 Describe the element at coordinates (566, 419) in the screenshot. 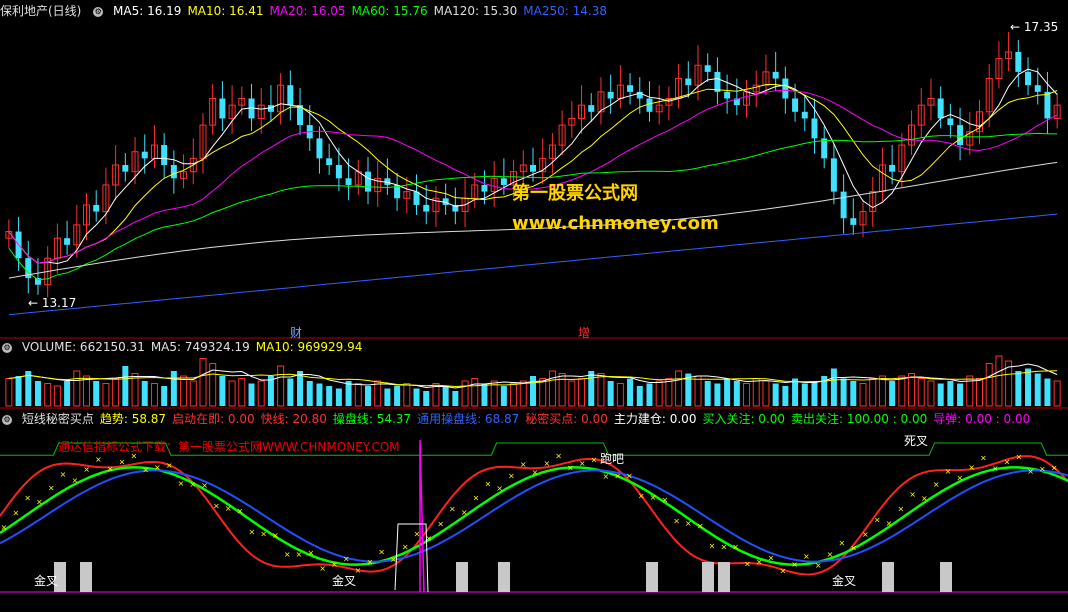

I see `indicator-legend-item-6: 秘密买点: 0.00` at that location.